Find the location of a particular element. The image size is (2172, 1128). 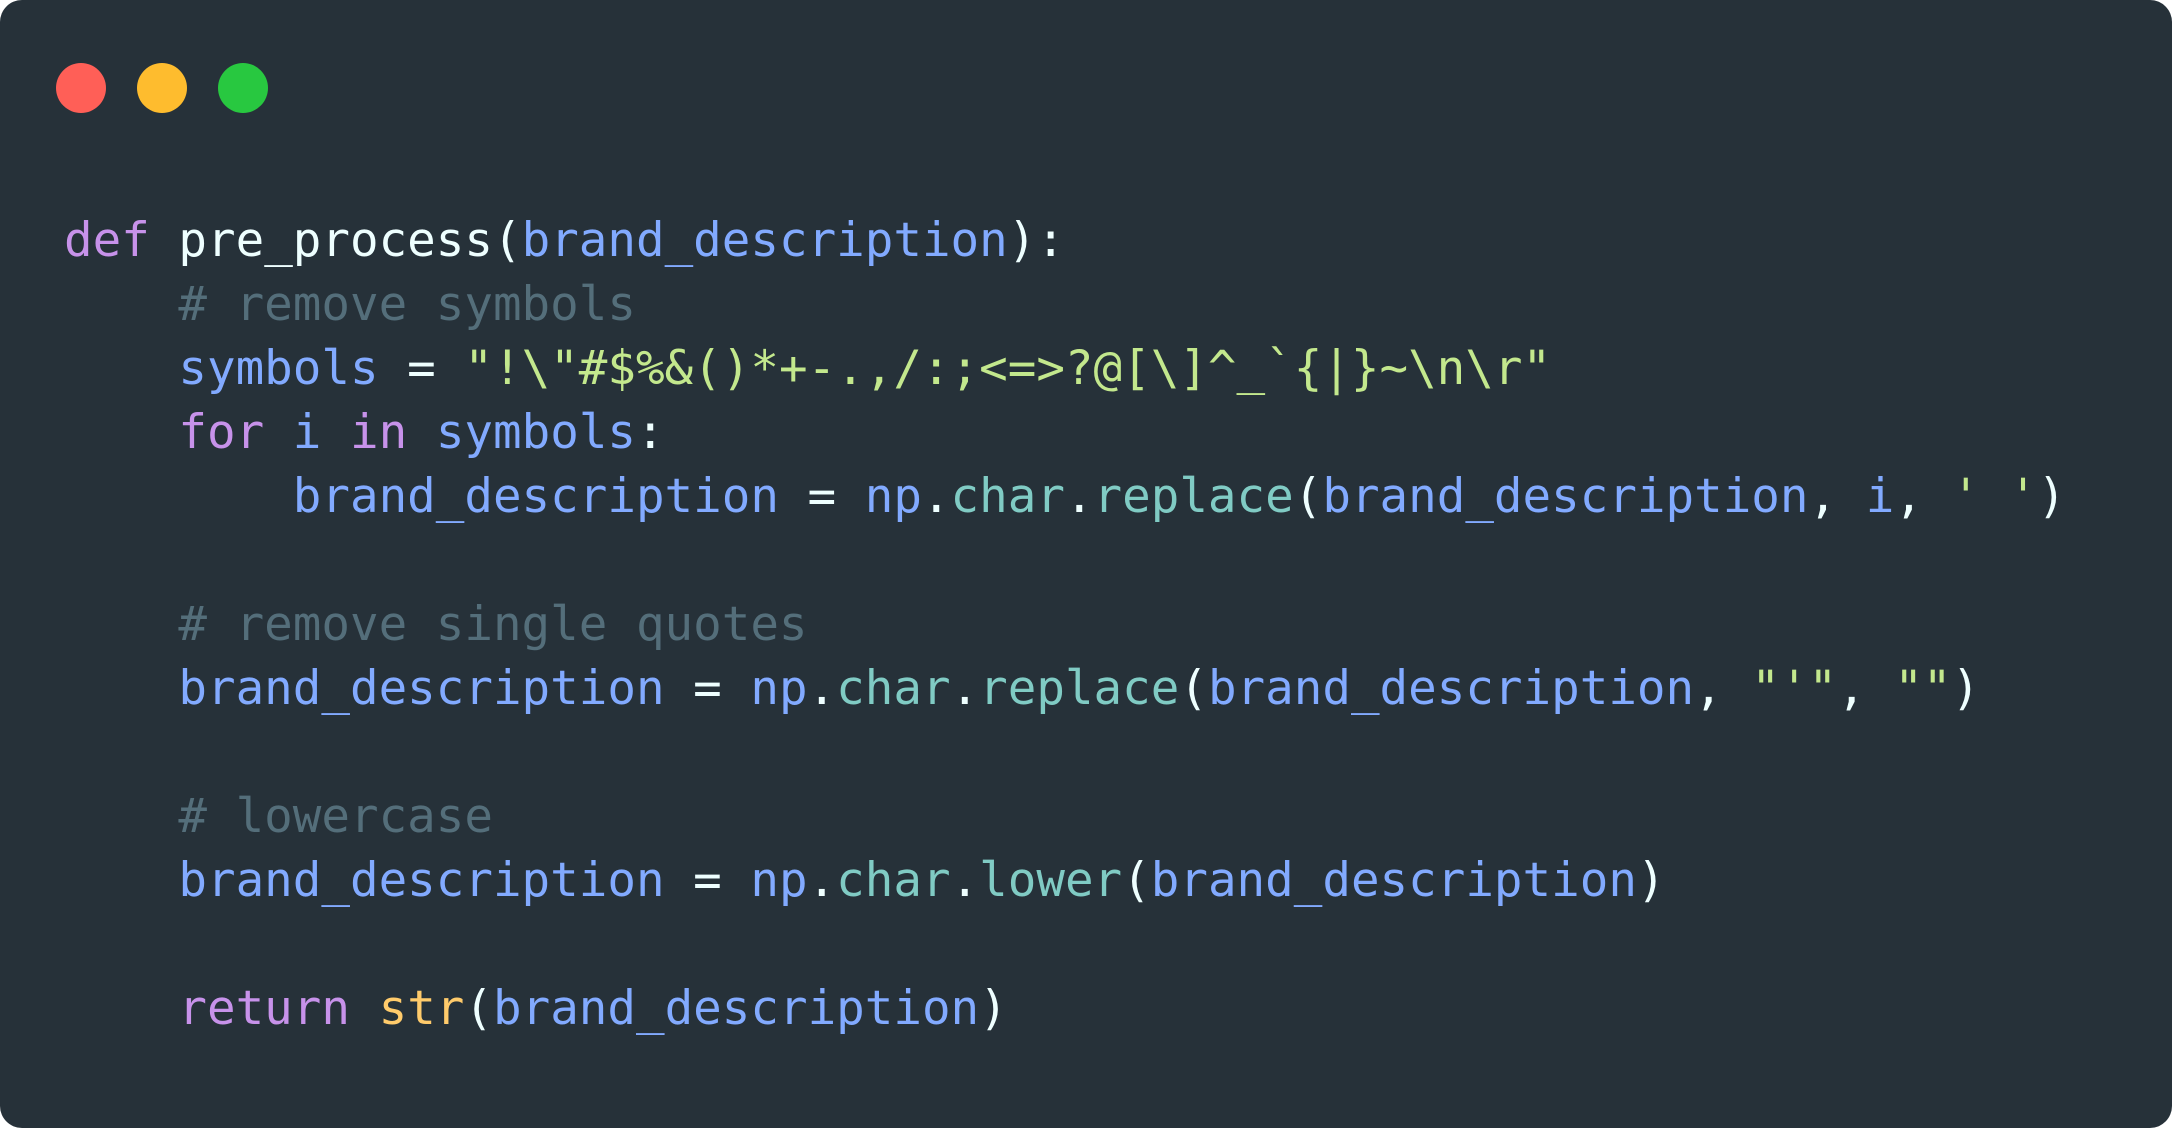

code-line: def pre_process(brand_description): is located at coordinates (1065, 241).